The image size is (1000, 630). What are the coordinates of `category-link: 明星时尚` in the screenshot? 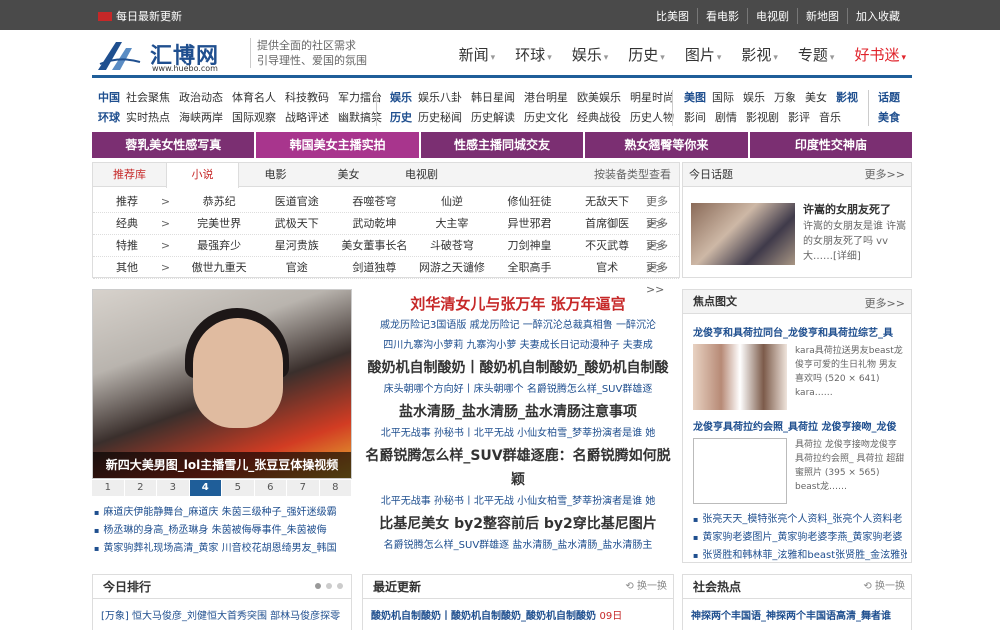 It's located at (652, 97).